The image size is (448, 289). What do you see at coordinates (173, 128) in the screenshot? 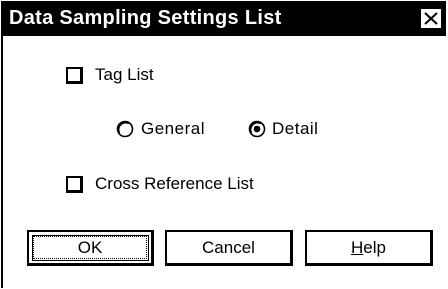
I see `general-label: General` at bounding box center [173, 128].